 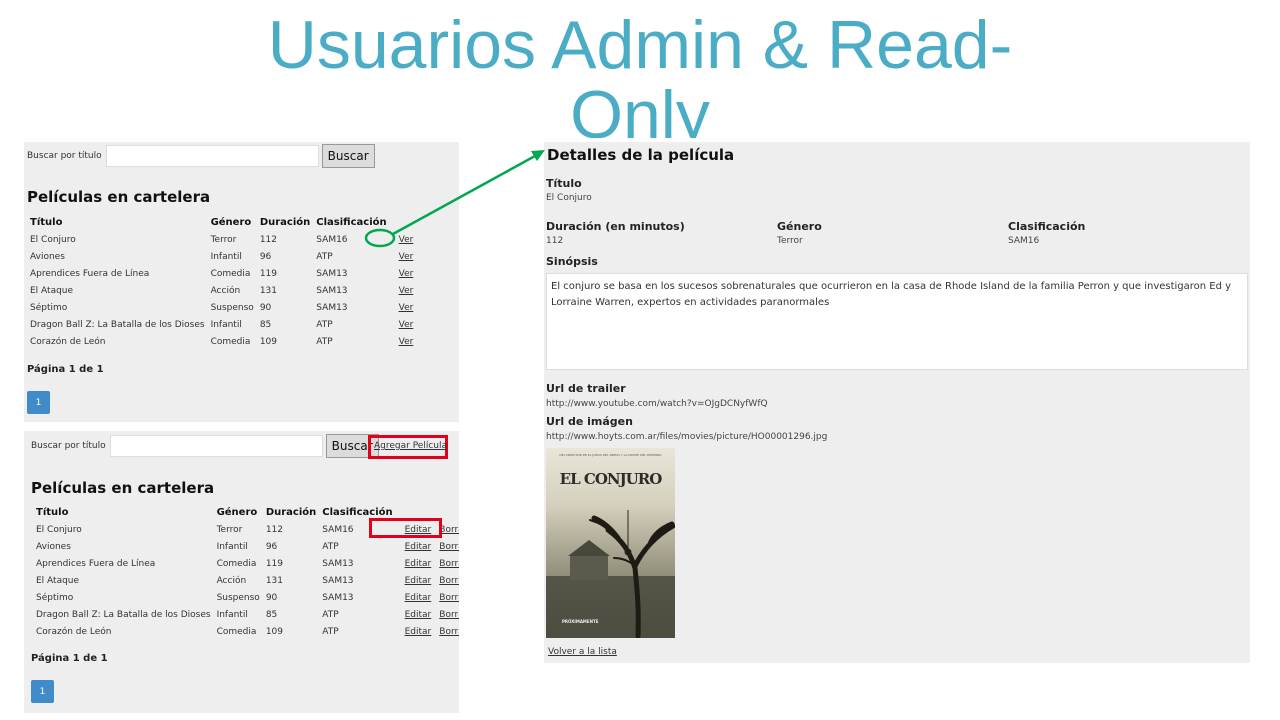 What do you see at coordinates (53, 239) in the screenshot?
I see `cell-title: El Conjuro` at bounding box center [53, 239].